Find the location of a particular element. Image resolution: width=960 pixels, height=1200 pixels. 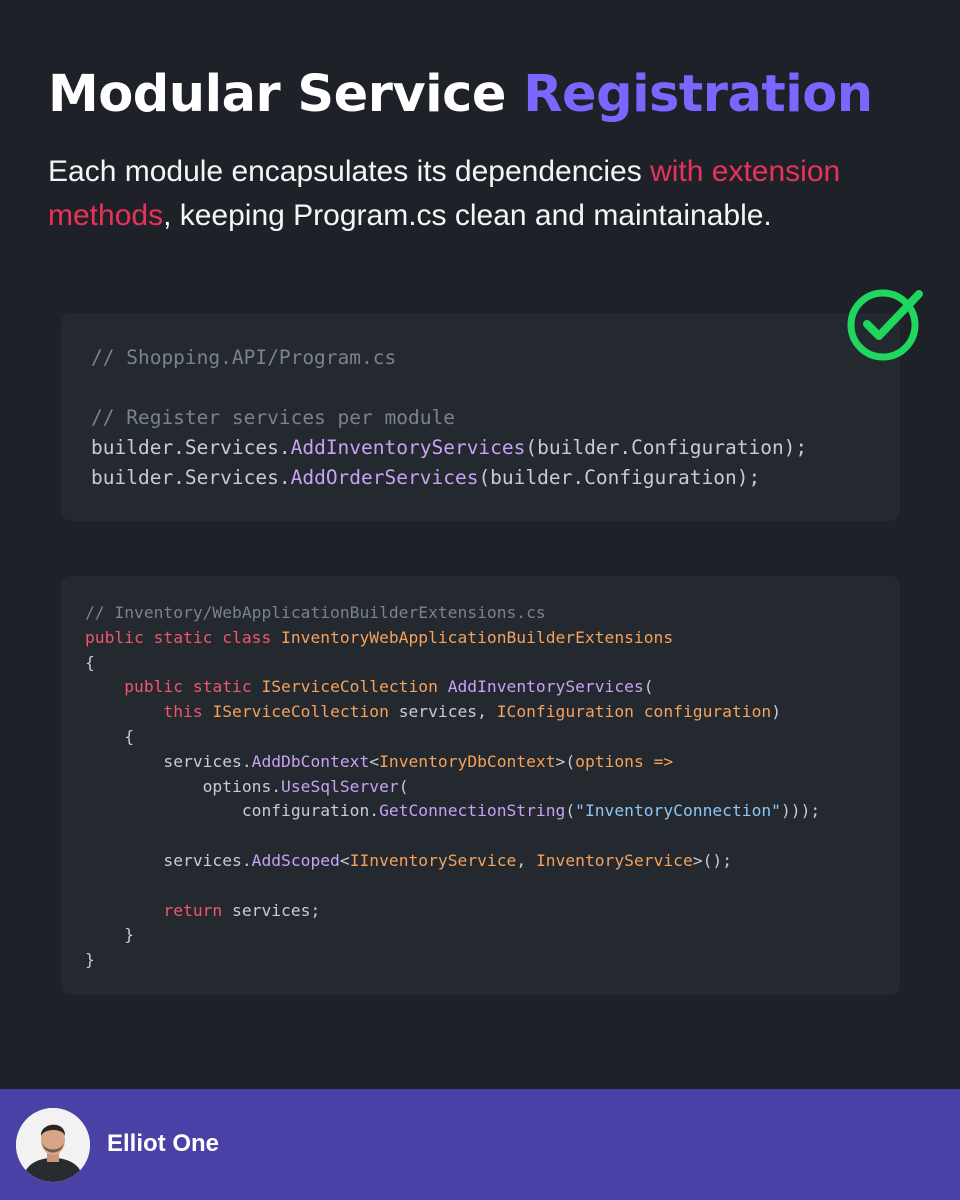

title-accent: Registration is located at coordinates (698, 94).